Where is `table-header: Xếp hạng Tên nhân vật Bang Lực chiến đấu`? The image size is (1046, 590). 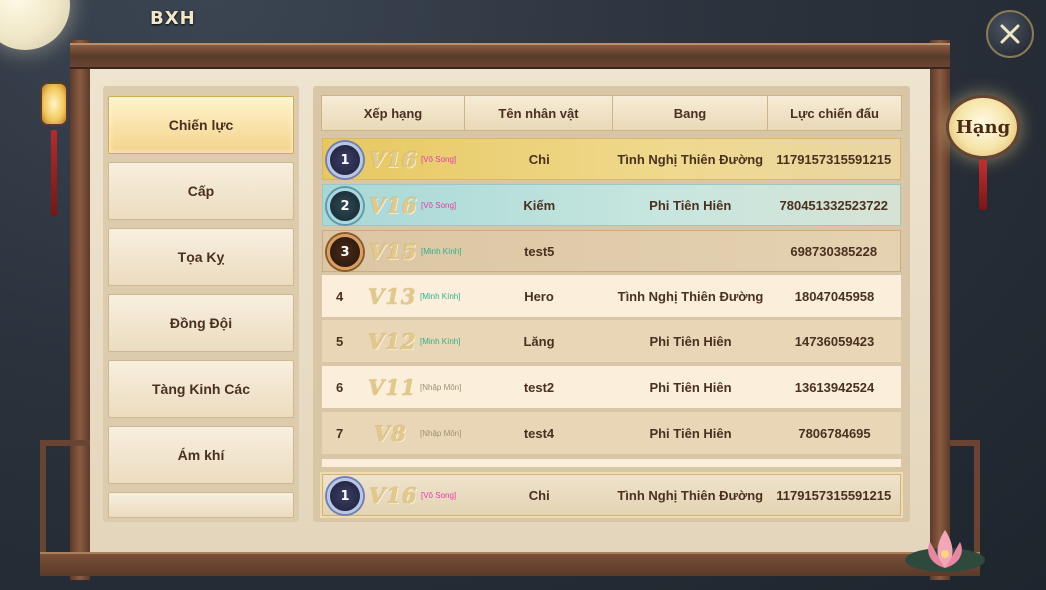
table-header: Xếp hạng Tên nhân vật Bang Lực chiến đấu is located at coordinates (611, 113).